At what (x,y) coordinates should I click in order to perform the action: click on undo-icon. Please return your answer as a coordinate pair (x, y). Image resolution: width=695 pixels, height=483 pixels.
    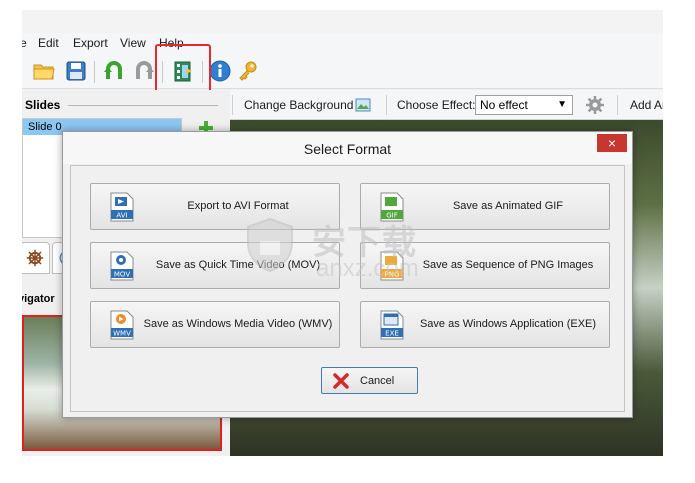
    Looking at the image, I should click on (114, 71).